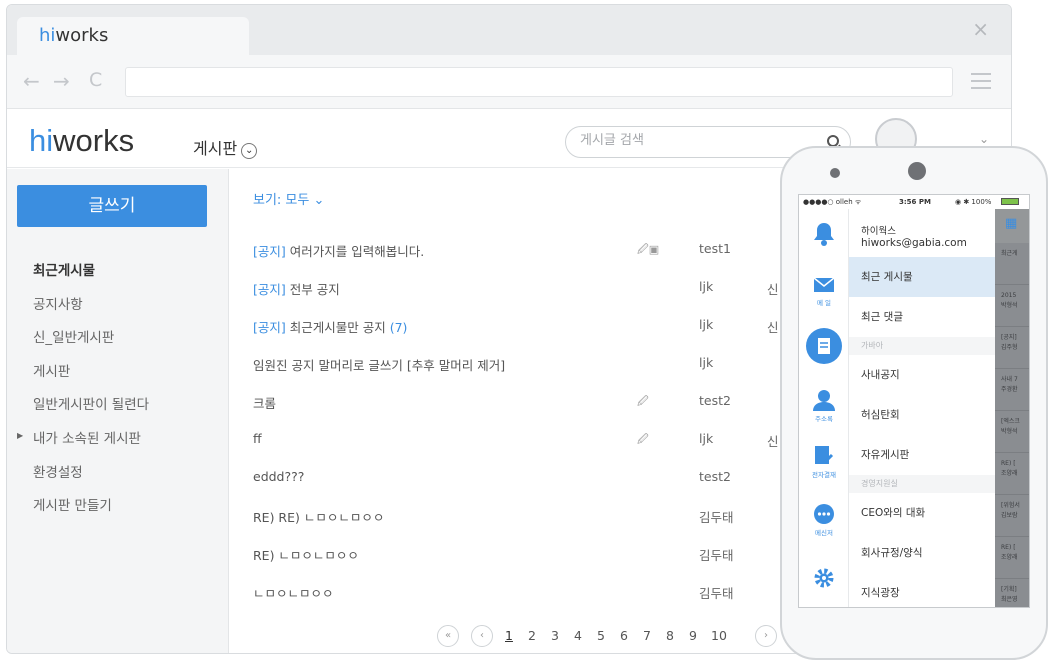 This screenshot has height=662, width=1052. Describe the element at coordinates (1012, 516) in the screenshot. I see `list-item: [위험서 김보람` at that location.